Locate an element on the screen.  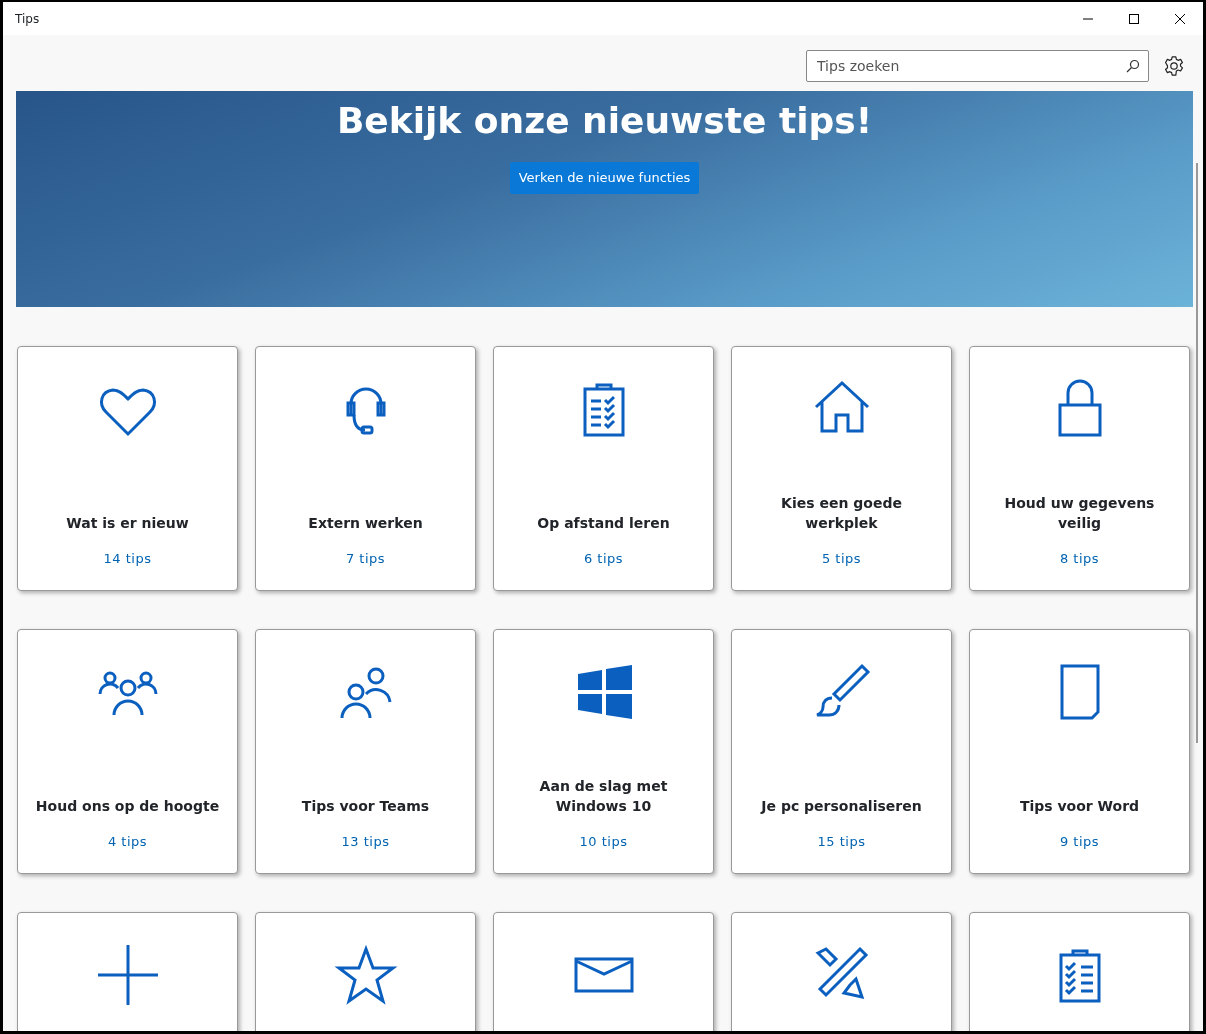
tip-category-card: Tips voor Teams 13 tips is located at coordinates (365, 751).